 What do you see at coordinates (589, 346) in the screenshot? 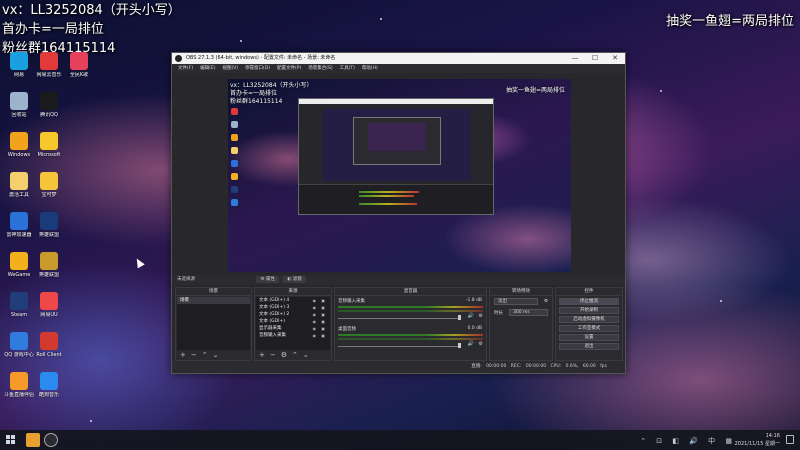
I see `exit-button: 退出` at bounding box center [589, 346].